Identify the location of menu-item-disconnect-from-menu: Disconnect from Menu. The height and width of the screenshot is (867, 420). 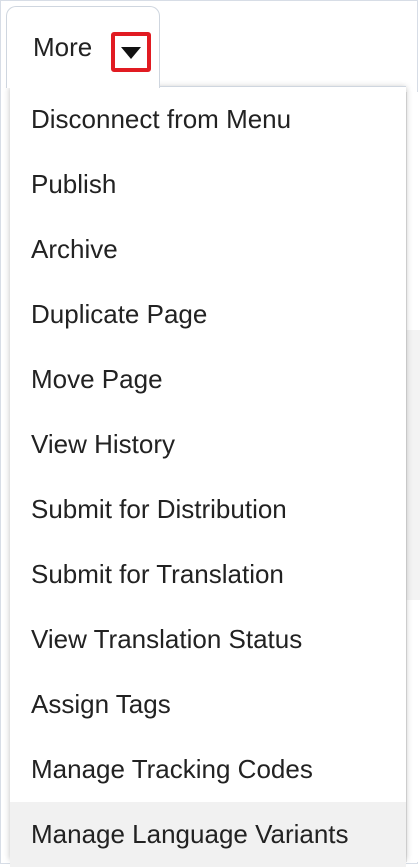
(208, 119).